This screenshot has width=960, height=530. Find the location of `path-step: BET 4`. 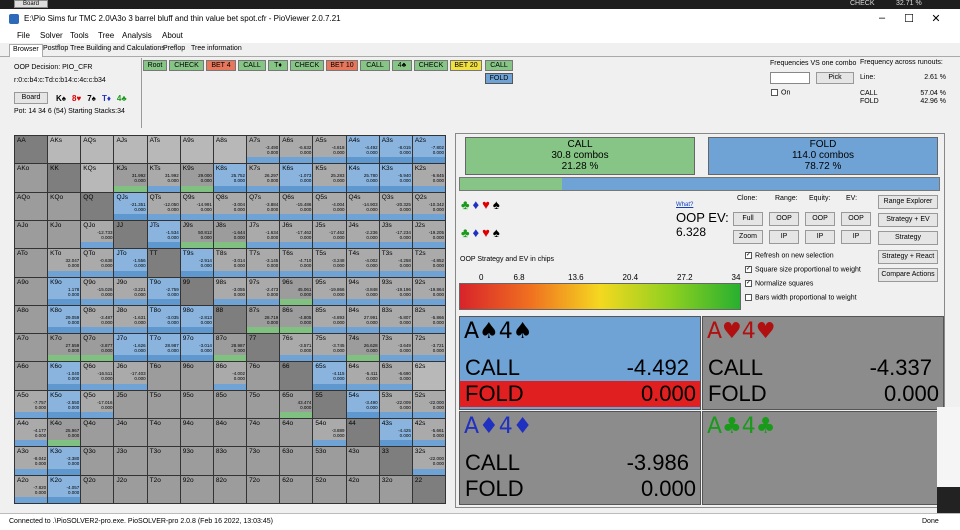

path-step: BET 4 is located at coordinates (221, 65).